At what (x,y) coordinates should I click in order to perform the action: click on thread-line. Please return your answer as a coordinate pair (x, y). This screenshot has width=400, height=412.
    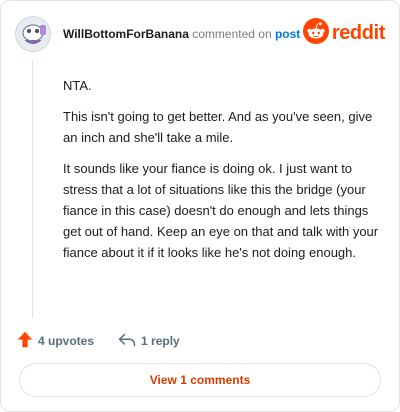
    Looking at the image, I should click on (32, 189).